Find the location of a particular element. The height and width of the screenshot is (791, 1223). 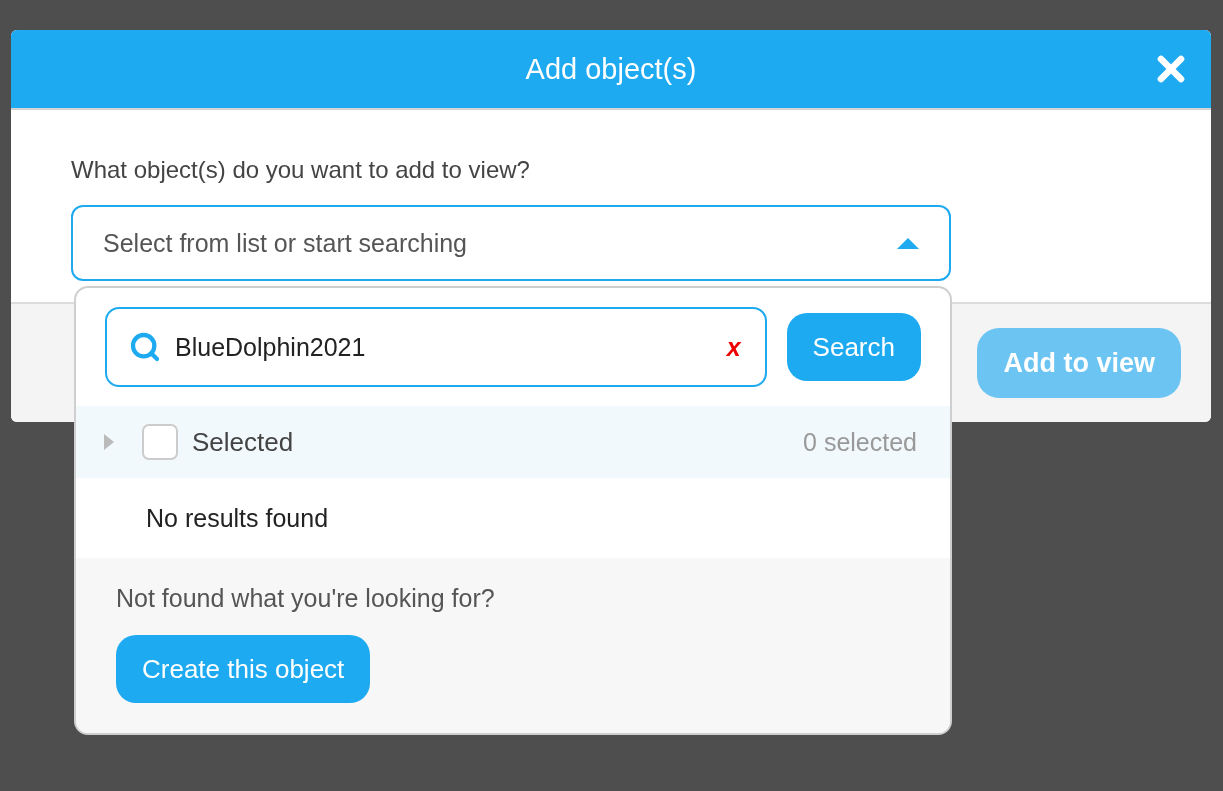

expand-icon is located at coordinates (109, 442).